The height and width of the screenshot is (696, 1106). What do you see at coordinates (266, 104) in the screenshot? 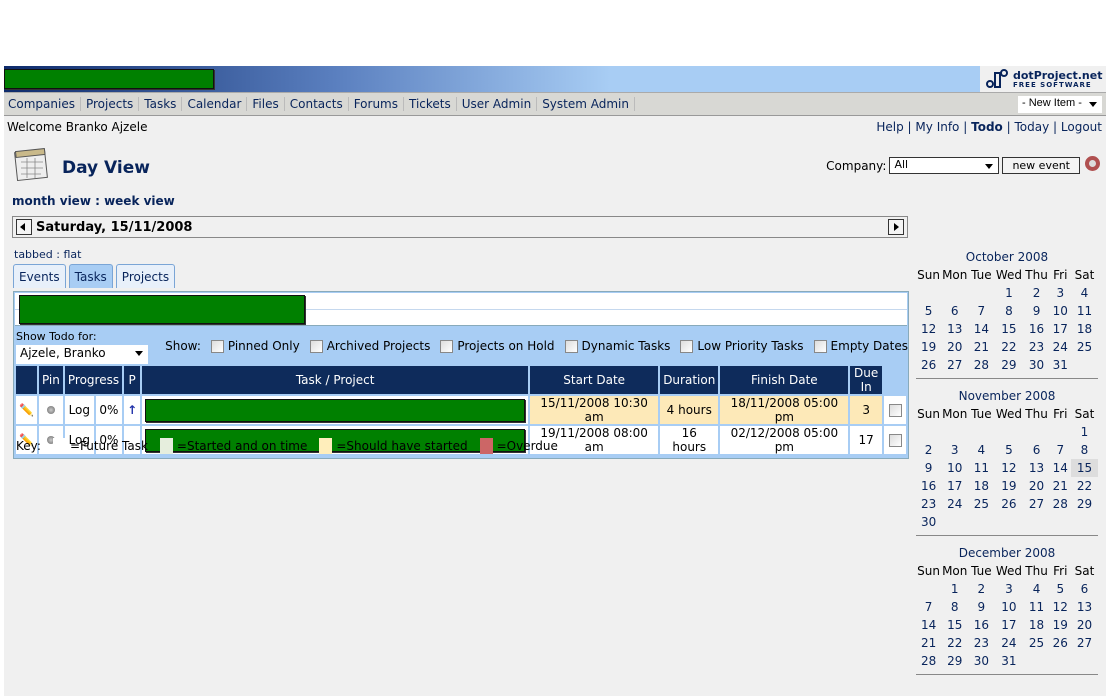
I see `nav-files: Files` at bounding box center [266, 104].